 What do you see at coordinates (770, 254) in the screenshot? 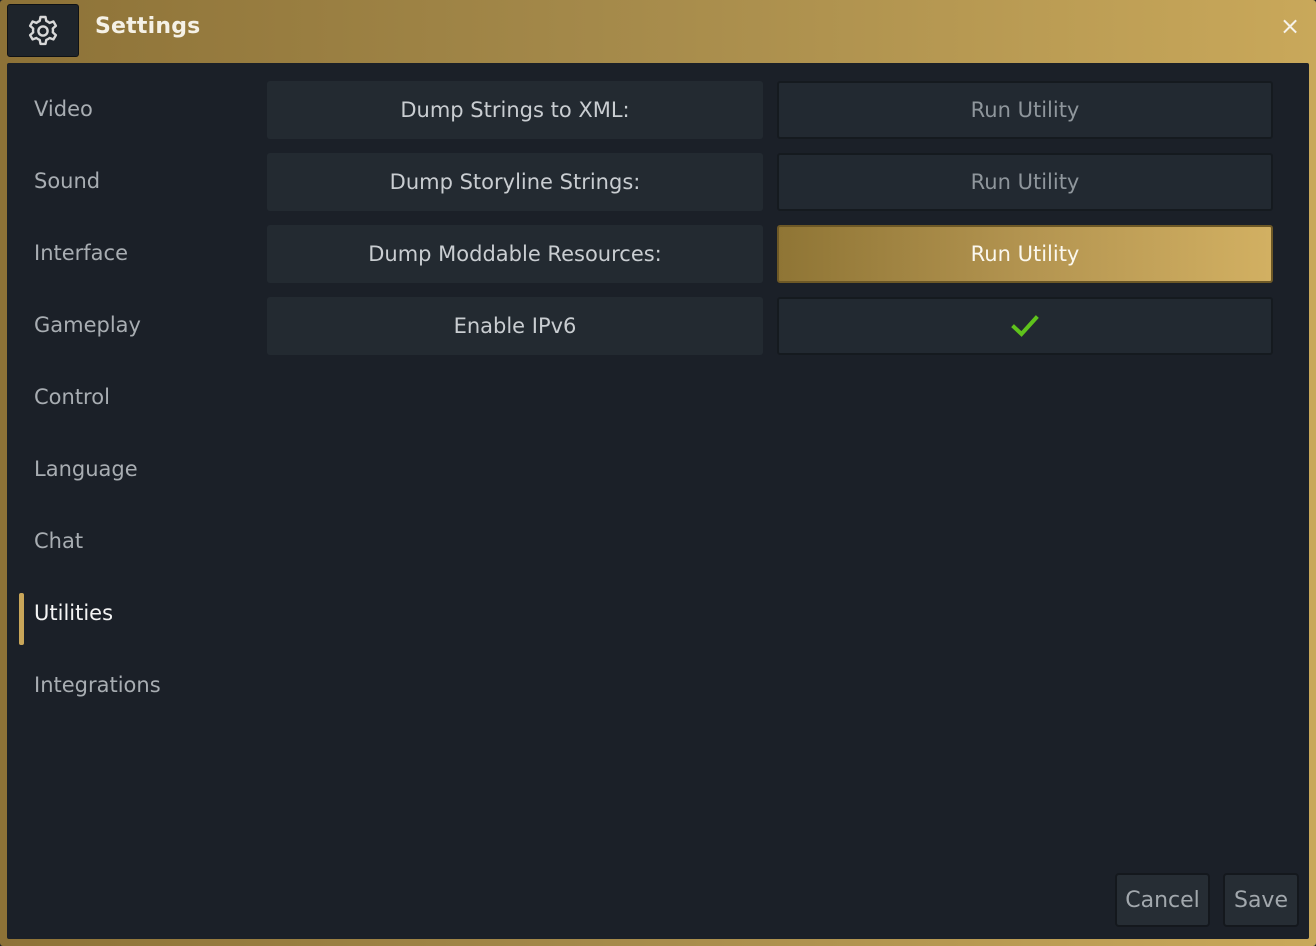
I see `setting-row-dump-moddable-resources: Dump Moddable Resources: Run Utility` at bounding box center [770, 254].